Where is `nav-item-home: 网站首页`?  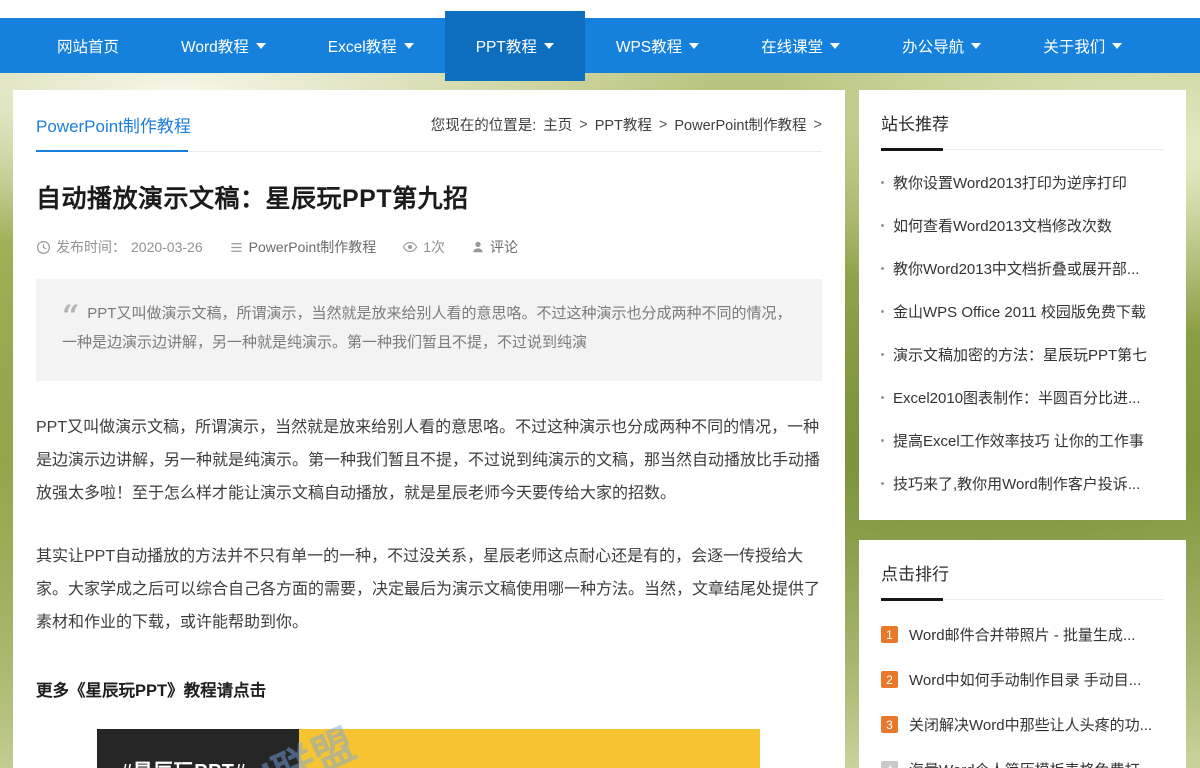 nav-item-home: 网站首页 is located at coordinates (88, 45).